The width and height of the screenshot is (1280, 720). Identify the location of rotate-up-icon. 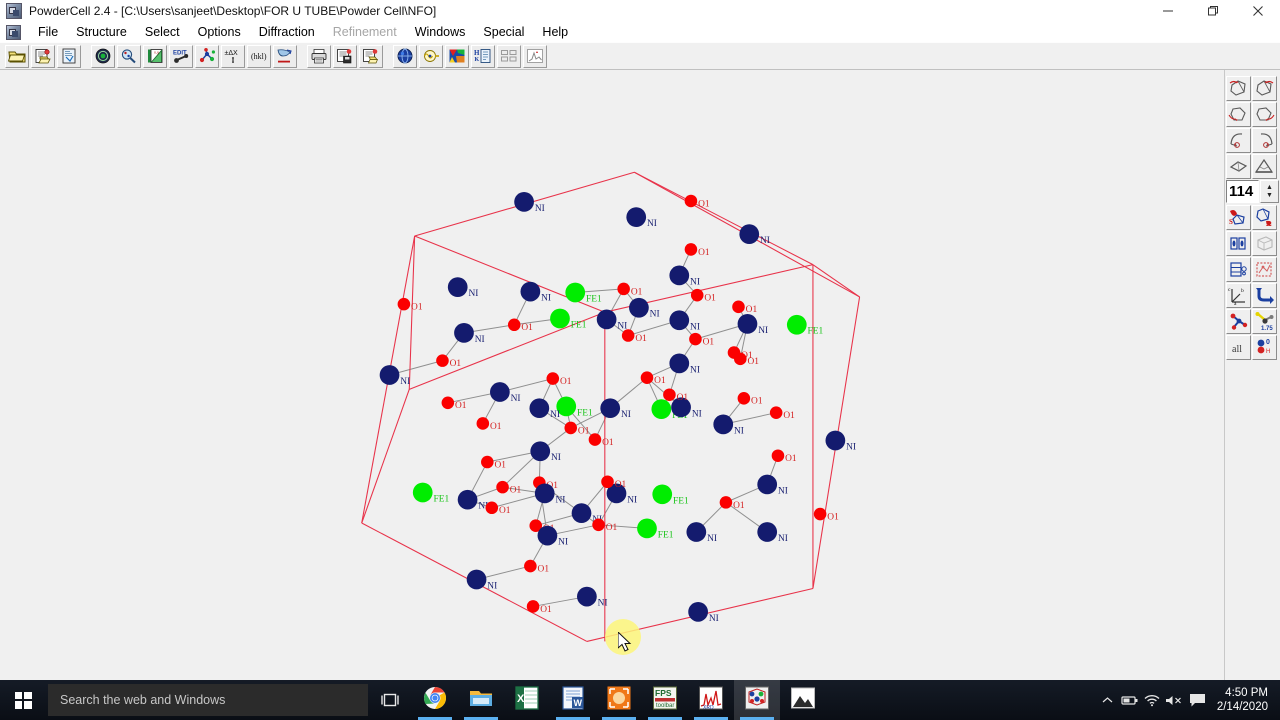
(1238, 88).